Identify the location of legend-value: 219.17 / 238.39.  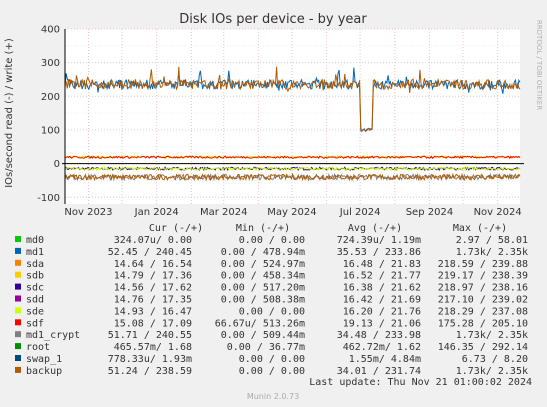
(483, 276).